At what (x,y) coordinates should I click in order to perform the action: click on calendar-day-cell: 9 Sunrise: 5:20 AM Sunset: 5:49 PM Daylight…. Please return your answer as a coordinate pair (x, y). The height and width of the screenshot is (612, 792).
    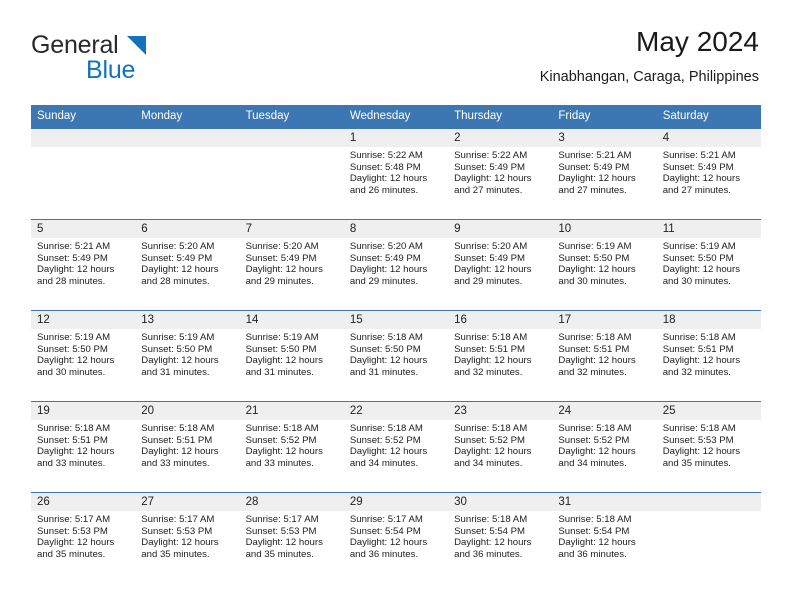
    Looking at the image, I should click on (500, 265).